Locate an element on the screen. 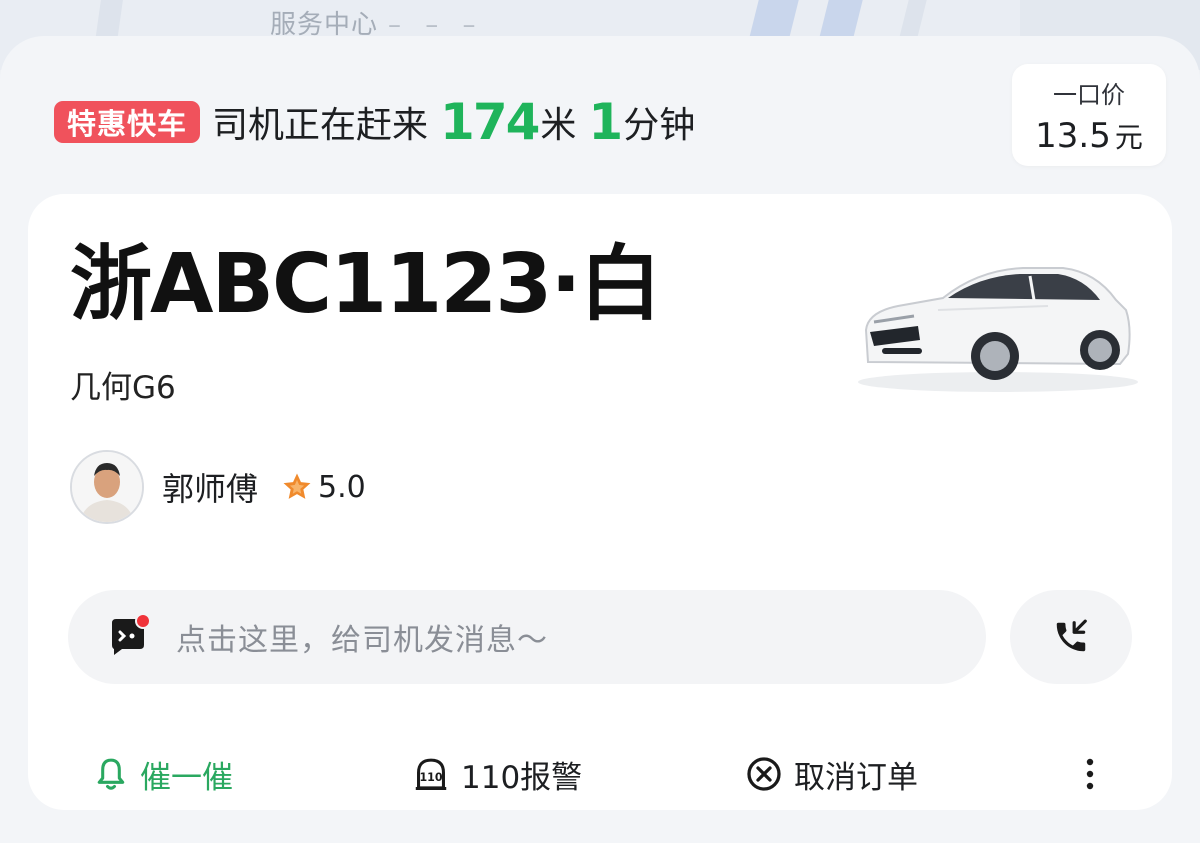 This screenshot has width=1200, height=843. status-text: 司机正在赶来 is located at coordinates (320, 125).